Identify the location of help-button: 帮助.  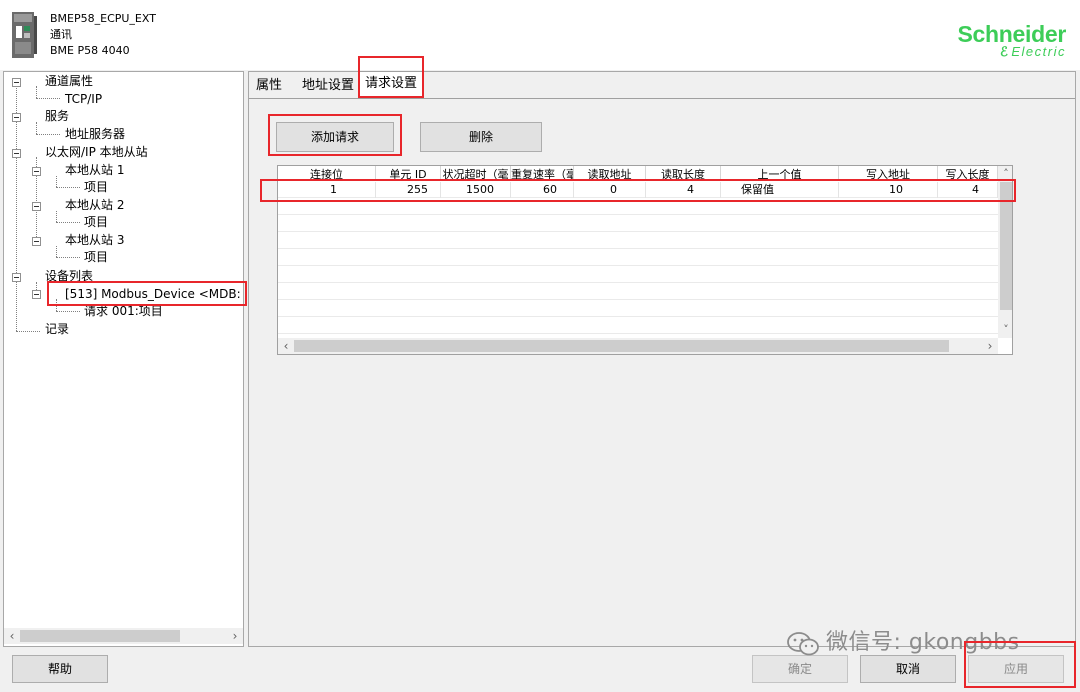
(60, 669).